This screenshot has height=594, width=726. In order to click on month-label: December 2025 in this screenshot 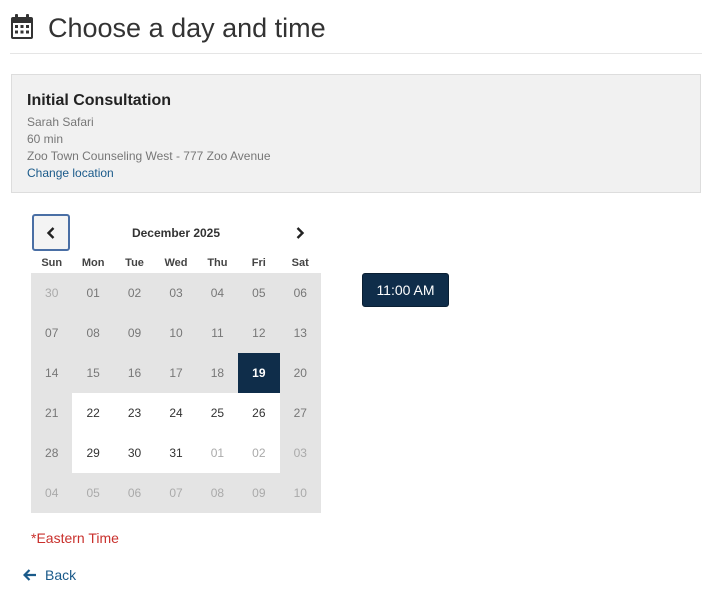, I will do `click(176, 233)`.